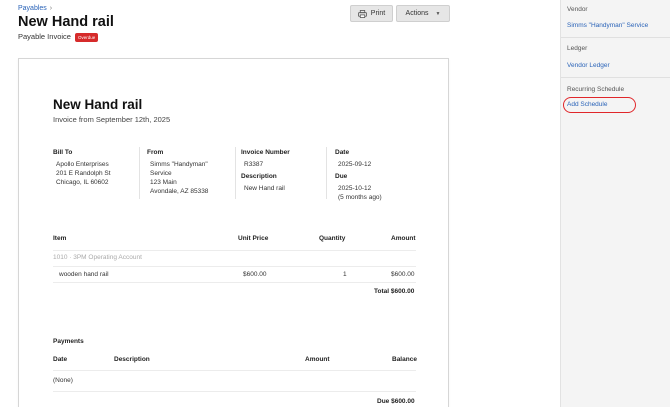 Image resolution: width=670 pixels, height=407 pixels. What do you see at coordinates (44, 36) in the screenshot?
I see `page-subtitle-text: Payable Invoice` at bounding box center [44, 36].